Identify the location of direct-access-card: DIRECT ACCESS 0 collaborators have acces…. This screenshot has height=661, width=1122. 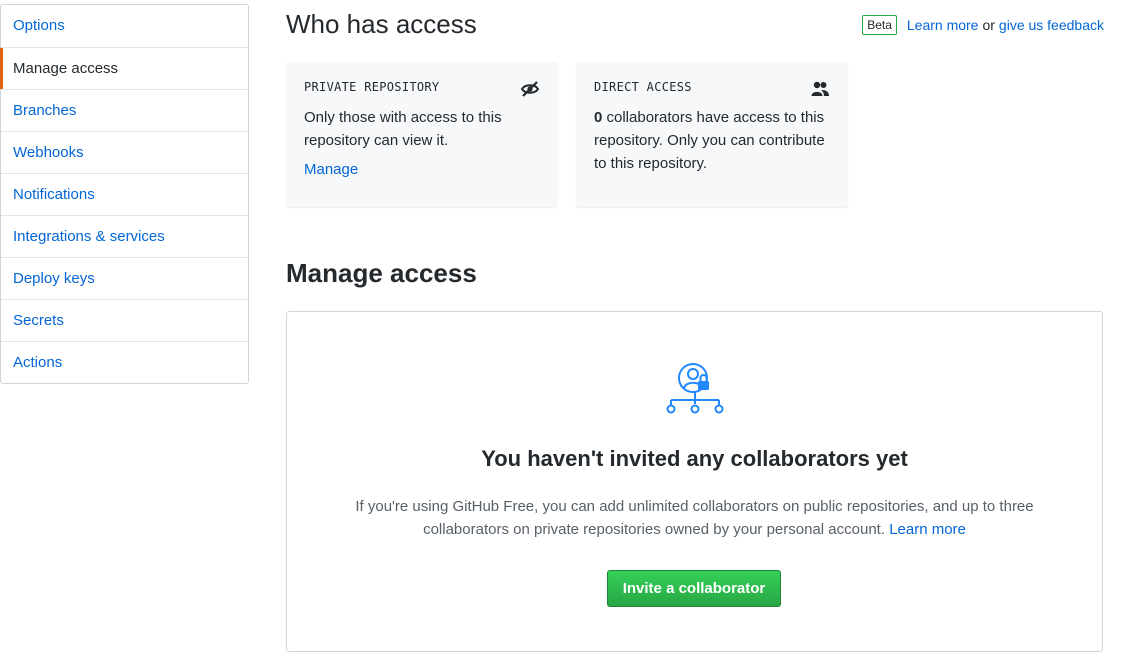
(712, 134).